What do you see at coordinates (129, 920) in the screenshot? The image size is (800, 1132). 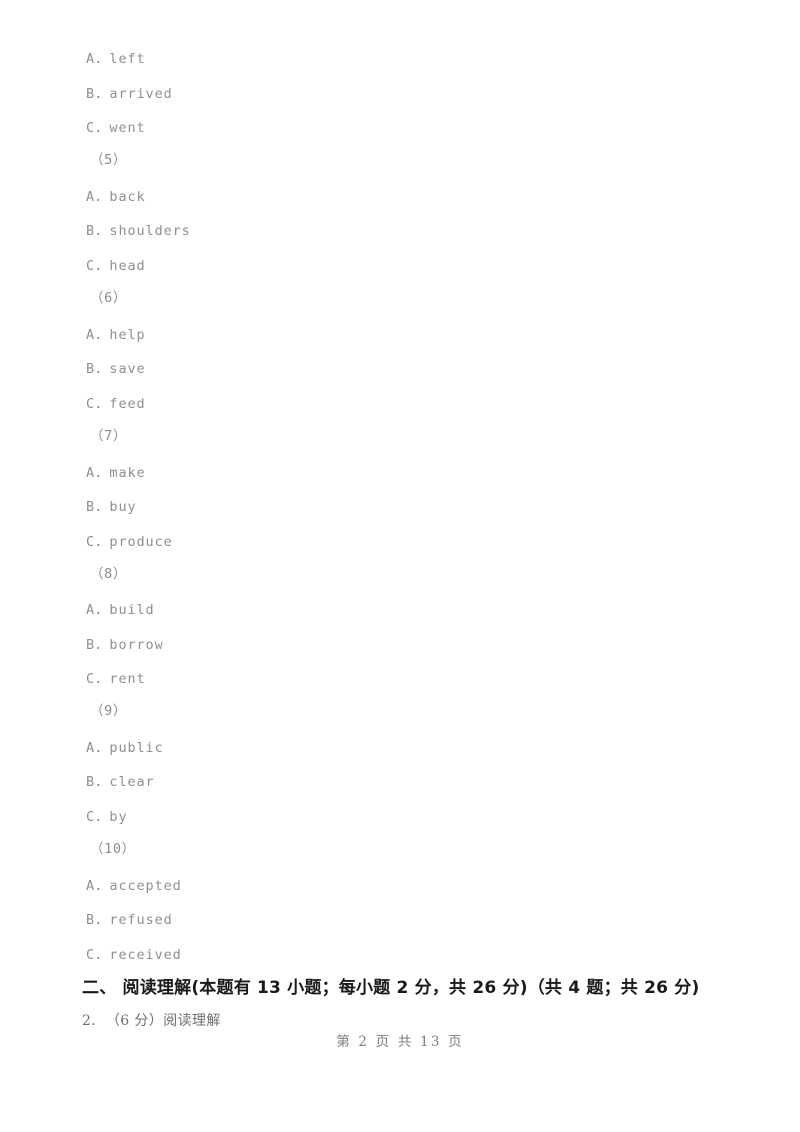 I see `answer-option: B．refused` at bounding box center [129, 920].